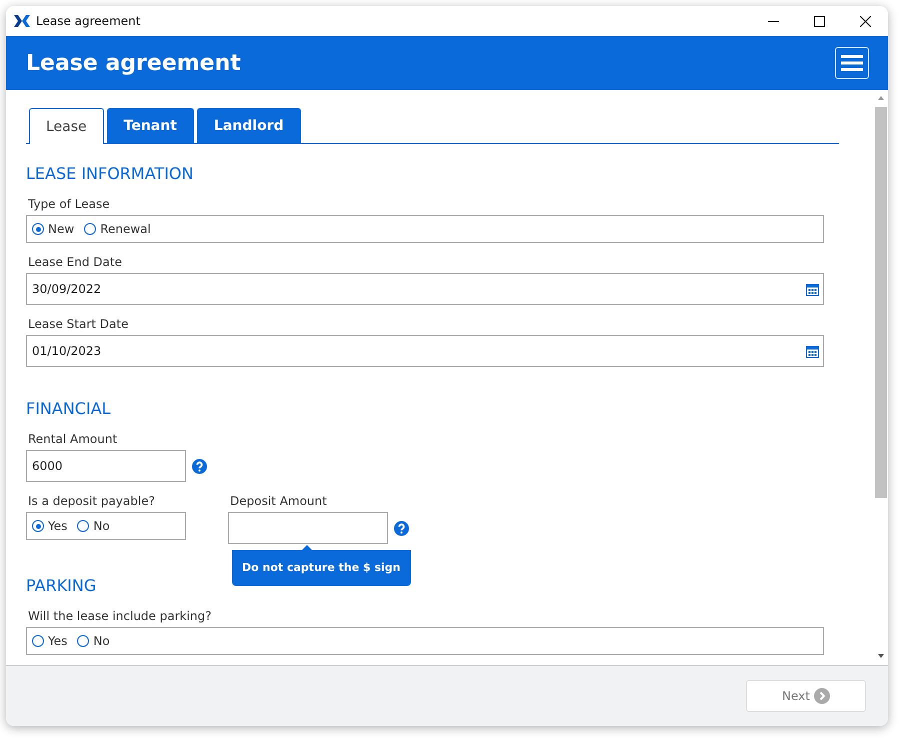 The height and width of the screenshot is (745, 908). Describe the element at coordinates (321, 565) in the screenshot. I see `tooltip: Do not capture the $ sign` at that location.